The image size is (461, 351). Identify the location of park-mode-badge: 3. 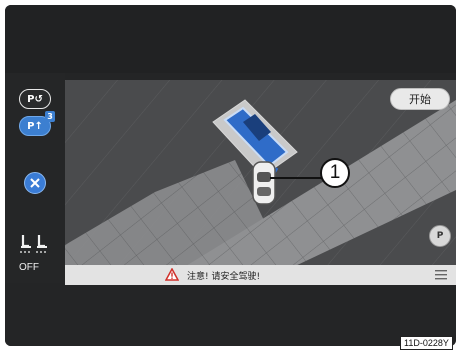
(50, 116).